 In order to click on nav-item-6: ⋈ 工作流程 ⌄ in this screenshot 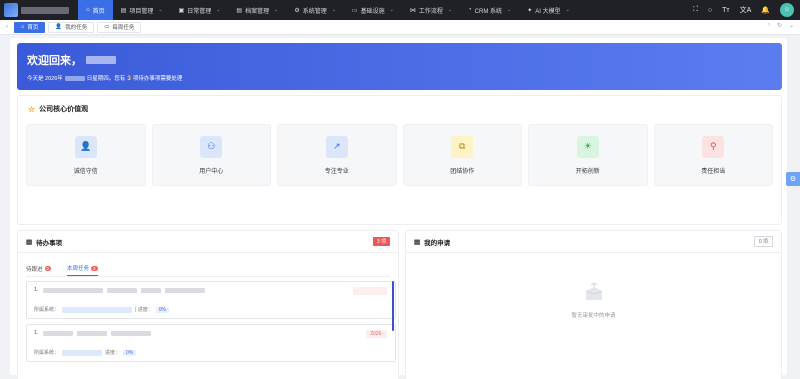, I will do `click(431, 10)`.